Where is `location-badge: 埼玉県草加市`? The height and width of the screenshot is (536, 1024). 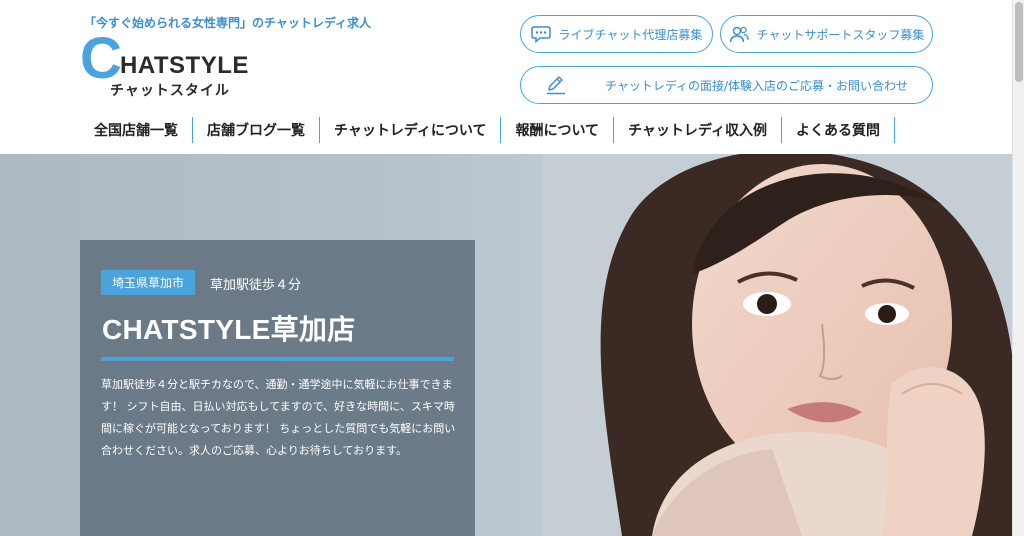 location-badge: 埼玉県草加市 is located at coordinates (148, 282).